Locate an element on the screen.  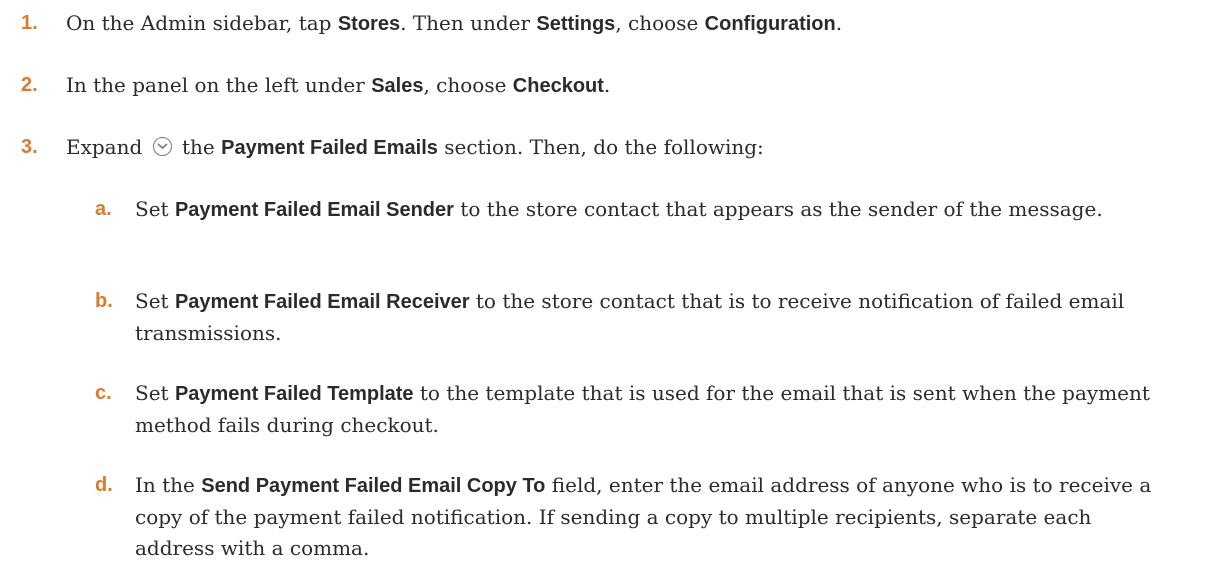
expand-chevron-circle-icon is located at coordinates (162, 146).